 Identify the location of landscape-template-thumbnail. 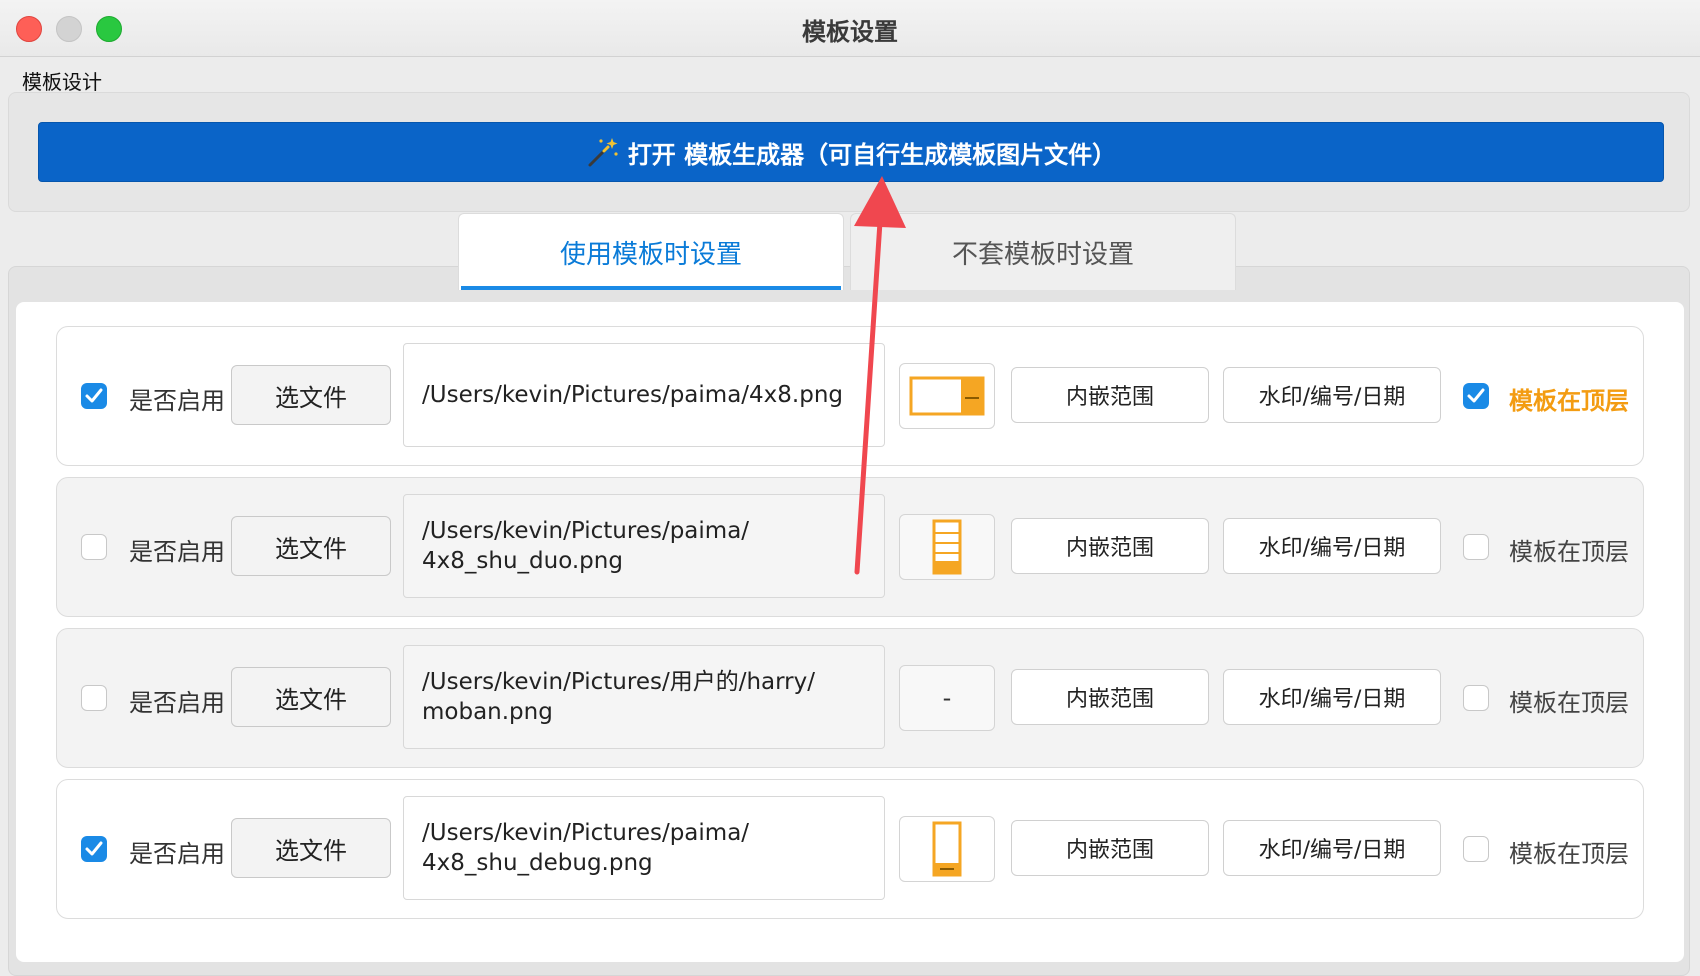
(947, 396).